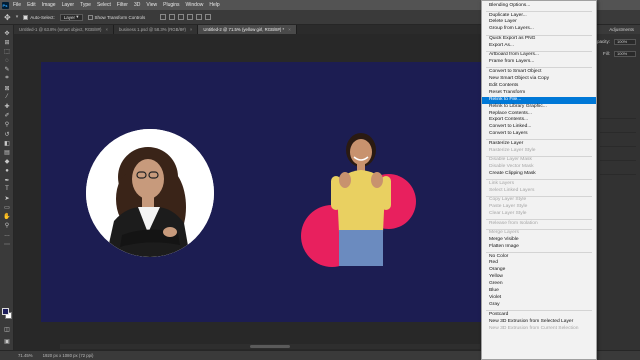 This screenshot has width=640, height=360. What do you see at coordinates (539, 79) in the screenshot?
I see `context-menu-item: New Smart Object via Copy` at bounding box center [539, 79].